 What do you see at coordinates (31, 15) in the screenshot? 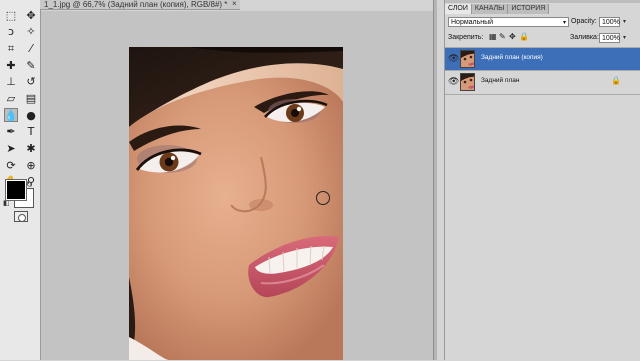
I see `move-icon: ✥` at bounding box center [31, 15].